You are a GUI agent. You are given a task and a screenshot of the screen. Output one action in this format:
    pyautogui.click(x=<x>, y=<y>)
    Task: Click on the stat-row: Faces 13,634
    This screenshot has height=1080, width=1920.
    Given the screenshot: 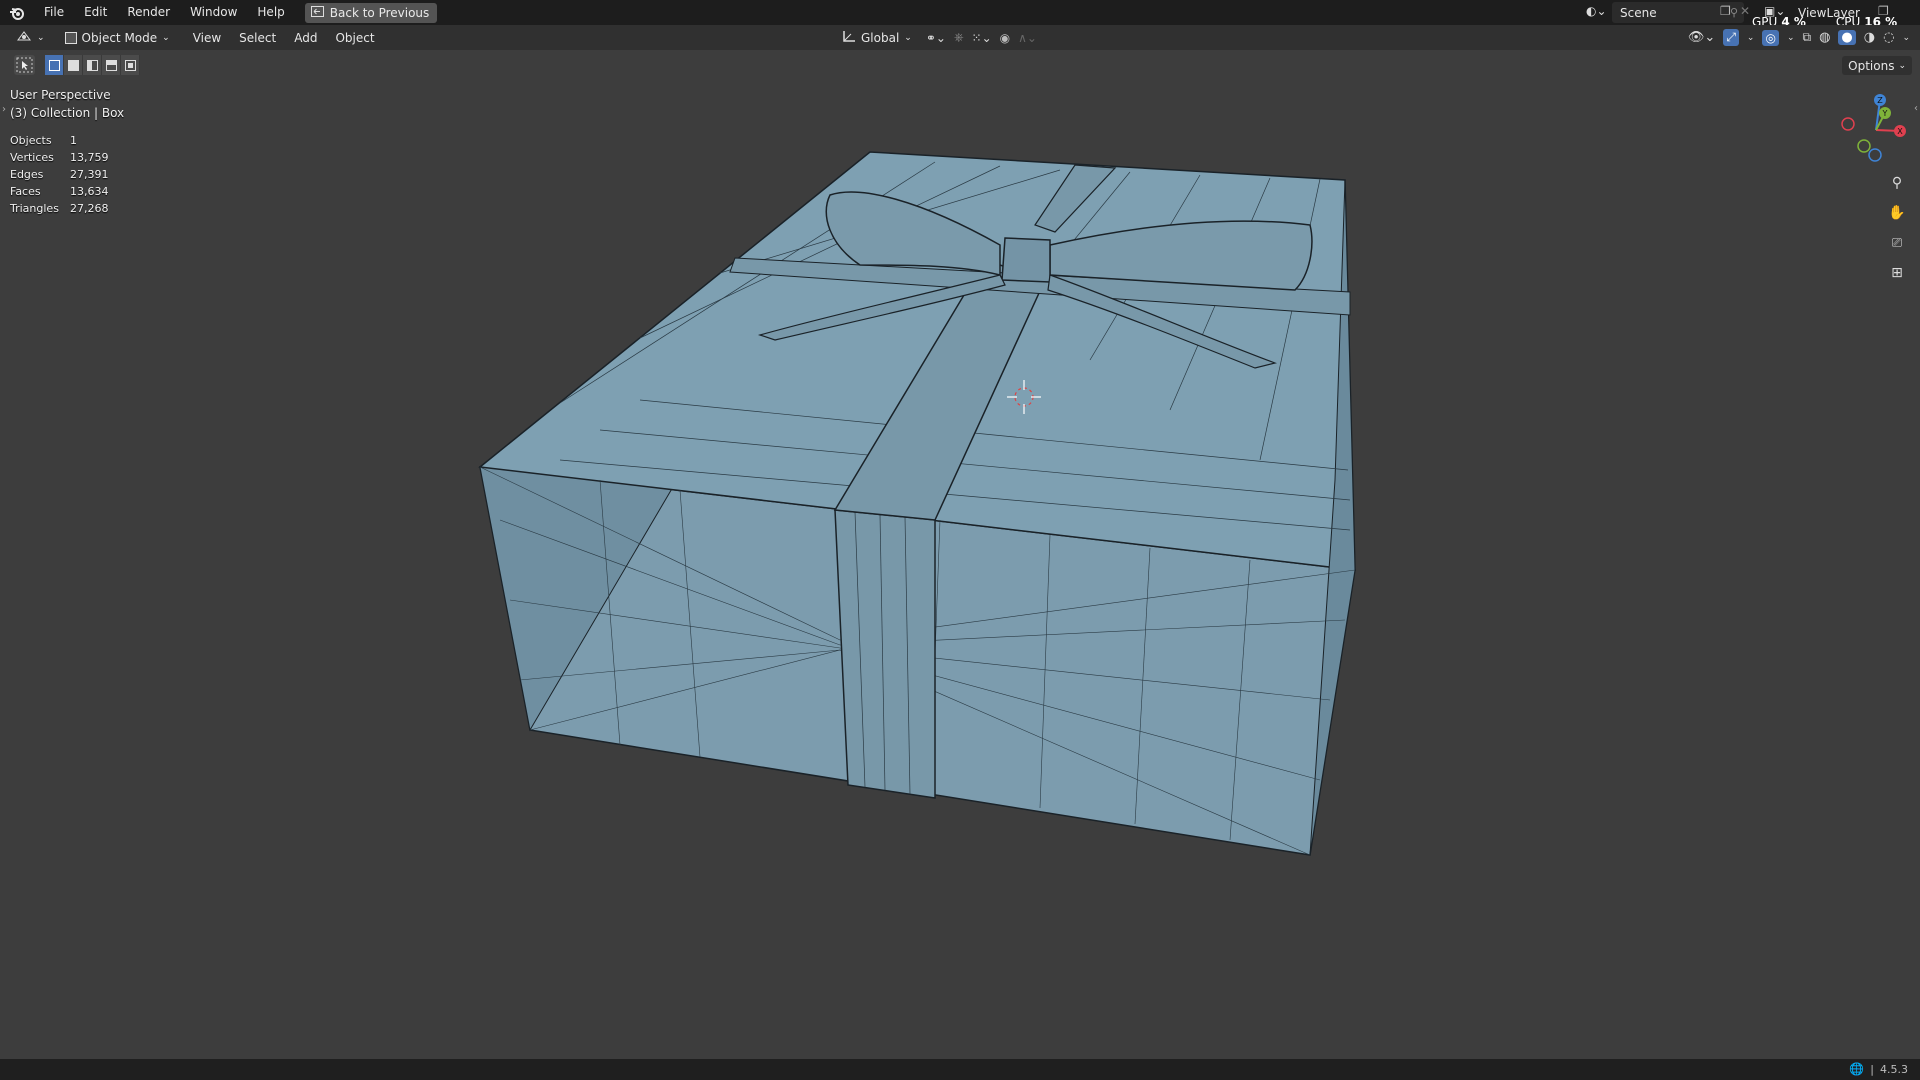 What is the action you would take?
    pyautogui.click(x=59, y=191)
    